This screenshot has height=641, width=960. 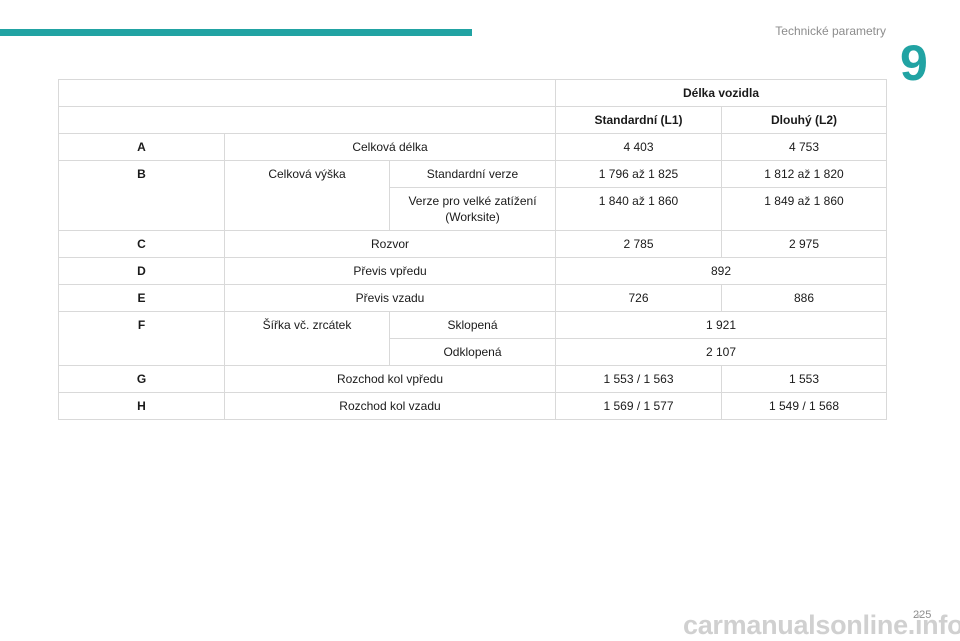 I want to click on row-label: Šířka vč. zrcátek, so click(x=307, y=338).